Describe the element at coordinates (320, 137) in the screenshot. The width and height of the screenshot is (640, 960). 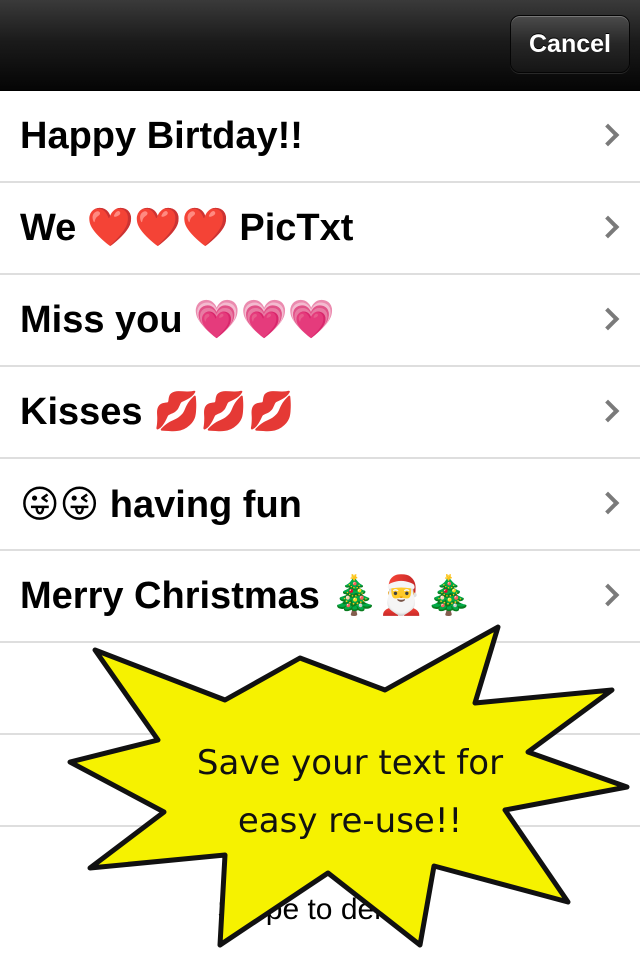
I see `list-item: Happy Birtday!!` at that location.